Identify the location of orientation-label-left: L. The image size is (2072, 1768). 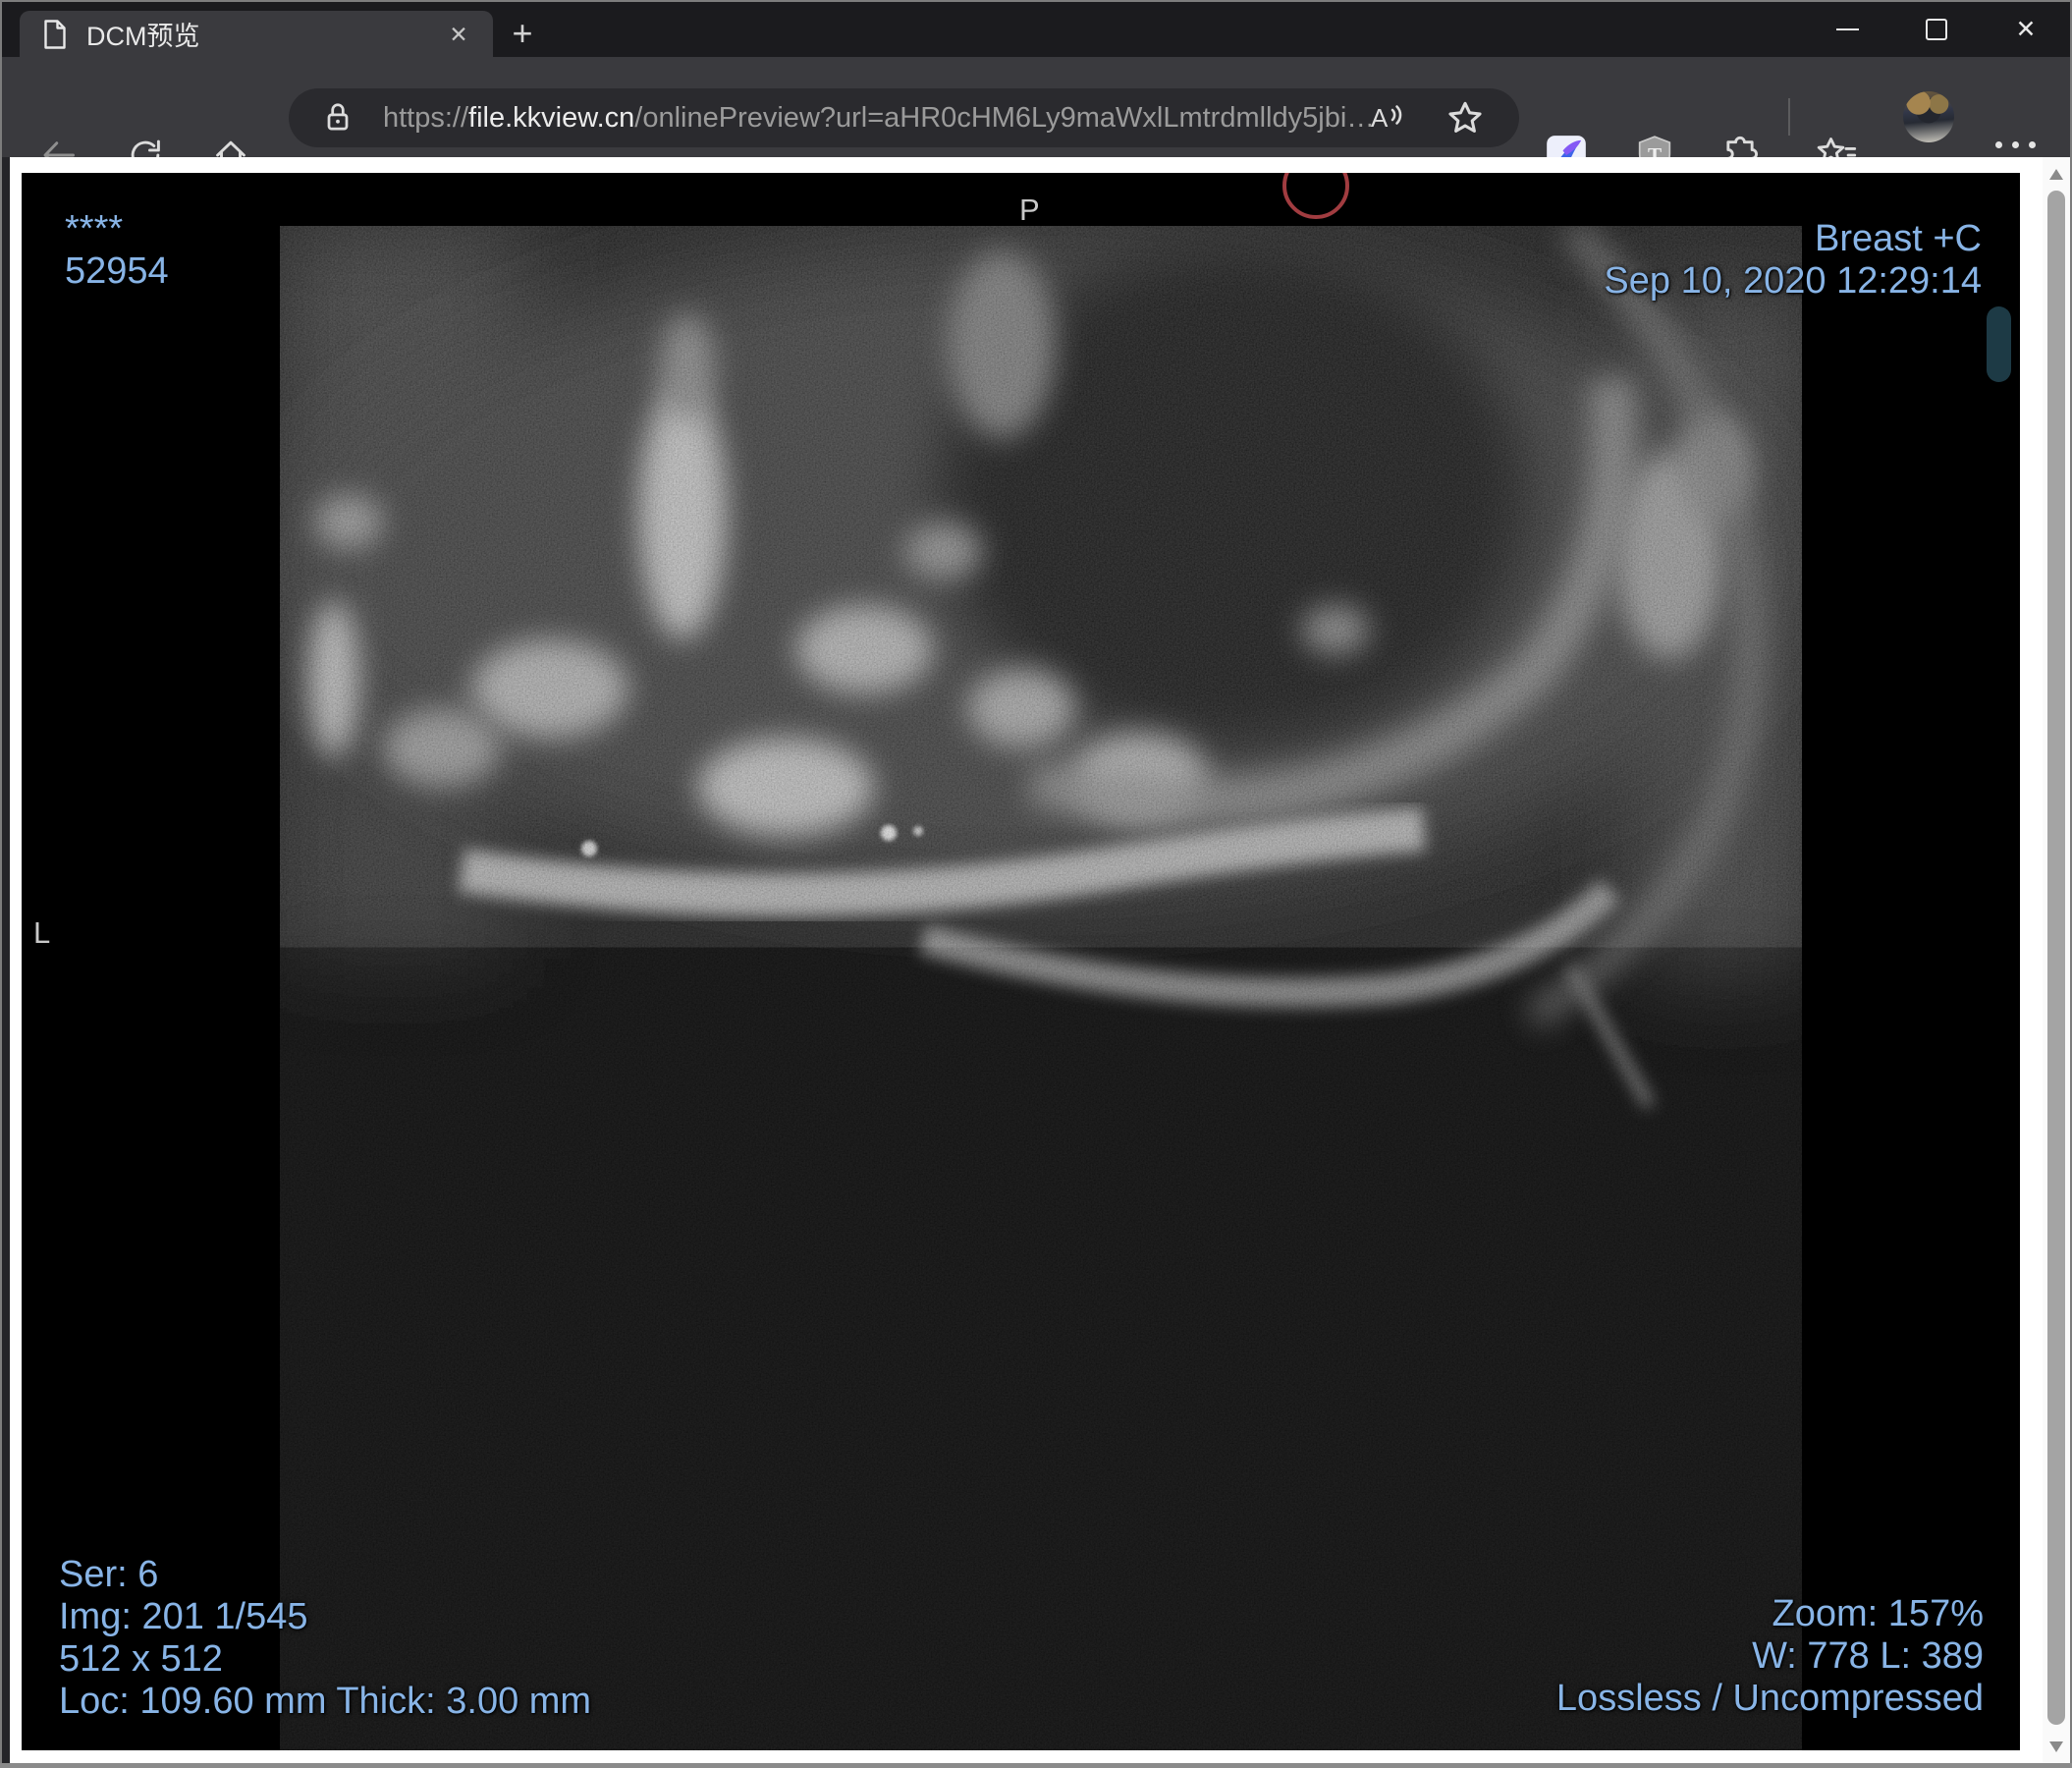
(42, 932).